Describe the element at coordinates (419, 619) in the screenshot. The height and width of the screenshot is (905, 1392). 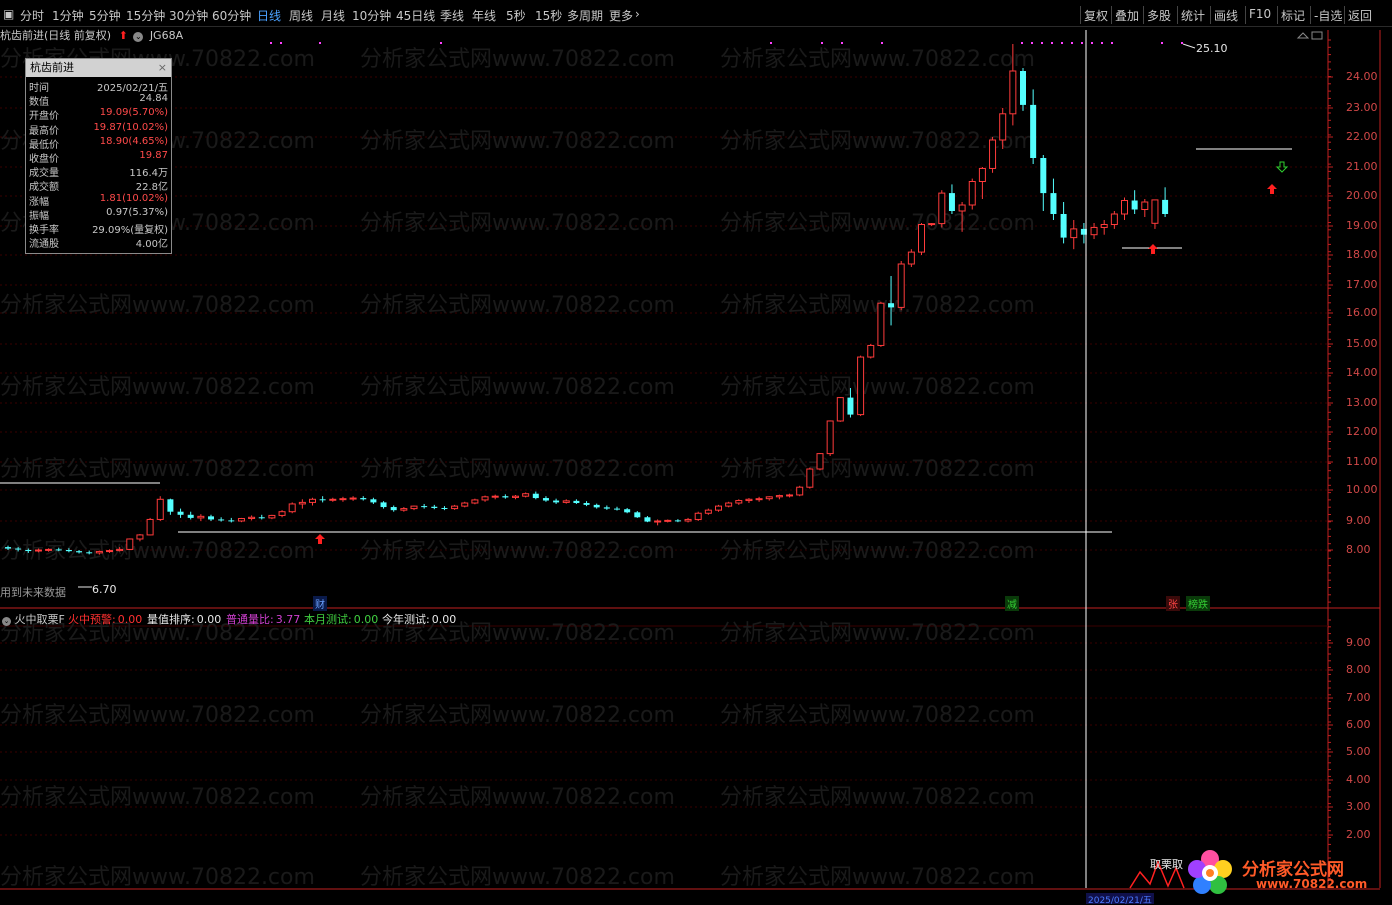
I see `indicator-value-item: 今年测试: 0.00` at that location.